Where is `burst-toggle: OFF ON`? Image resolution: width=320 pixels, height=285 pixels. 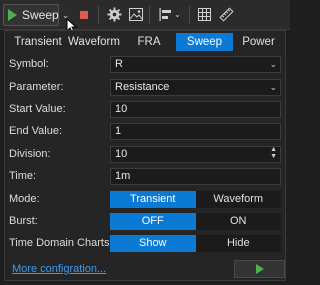
burst-toggle: OFF ON is located at coordinates (195, 221).